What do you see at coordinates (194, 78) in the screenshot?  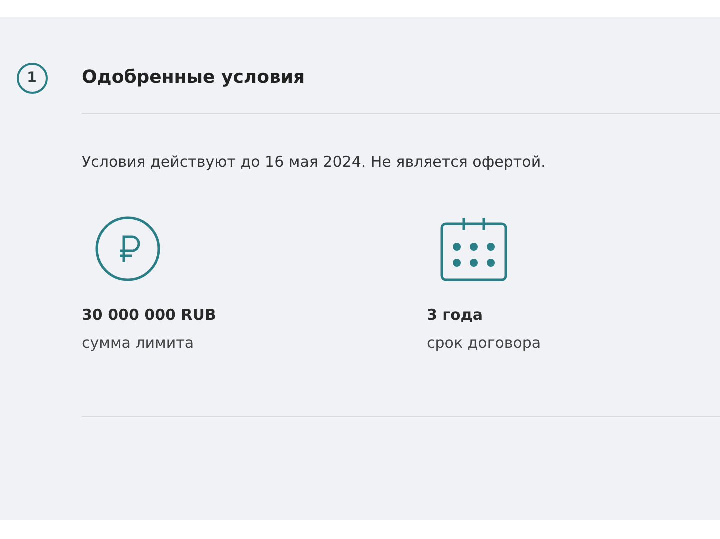 I see `section-title: Одобренные условия` at bounding box center [194, 78].